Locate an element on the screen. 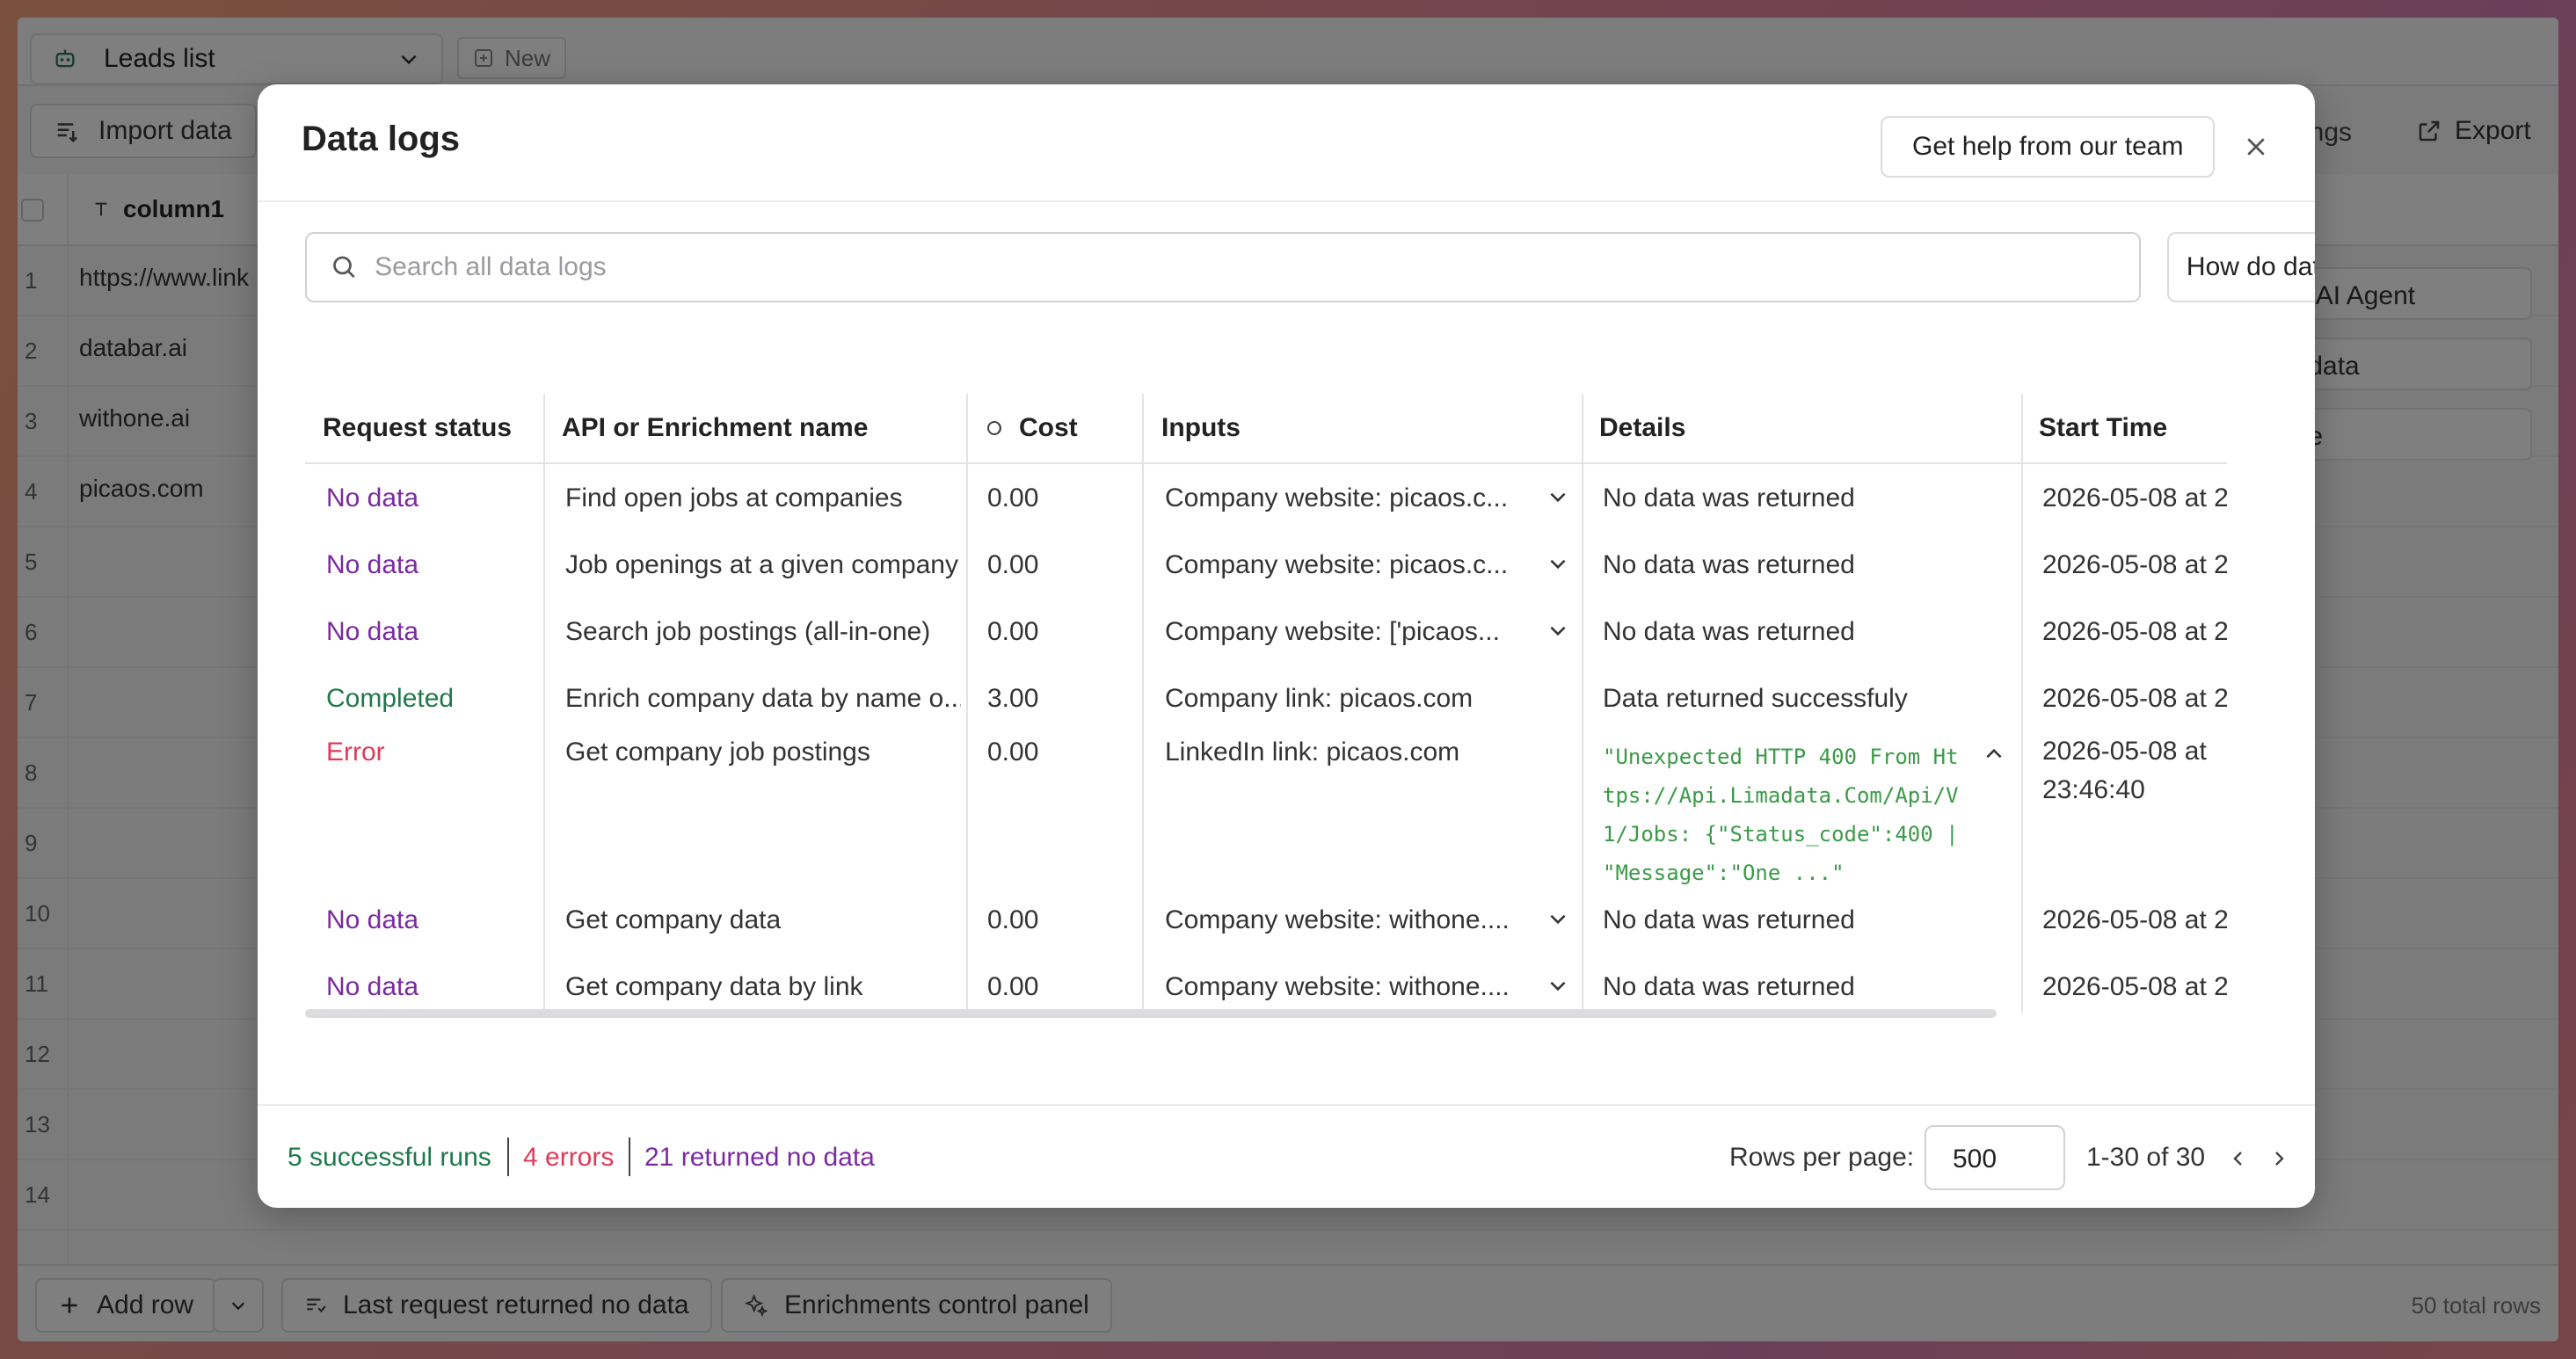  errors-count: 4 errors is located at coordinates (569, 1158).